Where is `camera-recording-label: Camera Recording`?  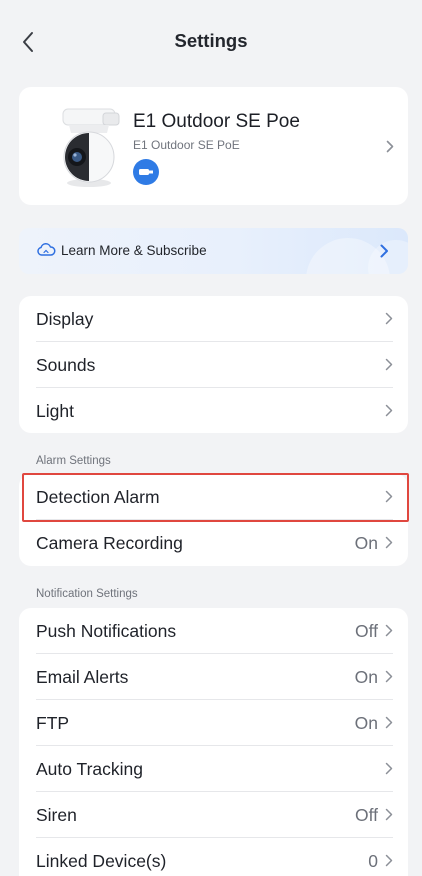
camera-recording-label: Camera Recording is located at coordinates (109, 543).